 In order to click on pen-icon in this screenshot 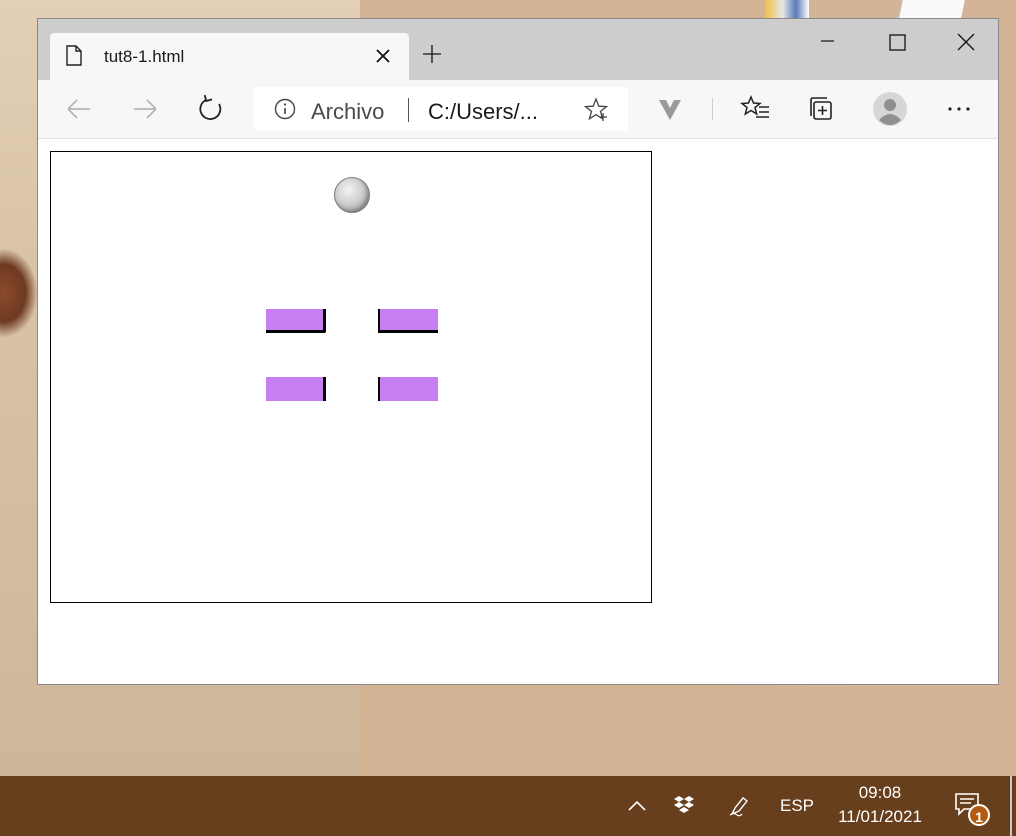, I will do `click(739, 806)`.